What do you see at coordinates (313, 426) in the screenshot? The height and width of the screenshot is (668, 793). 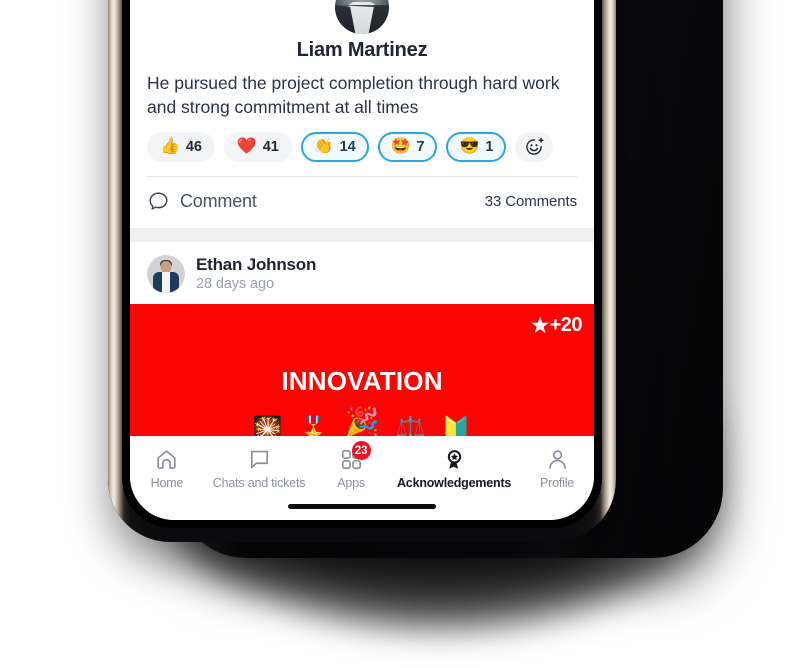 I see `medal-icon: 🎖️` at bounding box center [313, 426].